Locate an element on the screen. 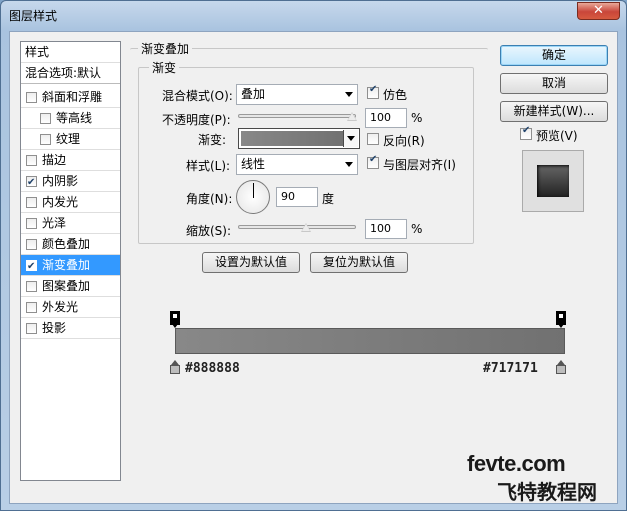 This screenshot has width=627, height=511. blend-mode-select: 叠加 is located at coordinates (297, 94).